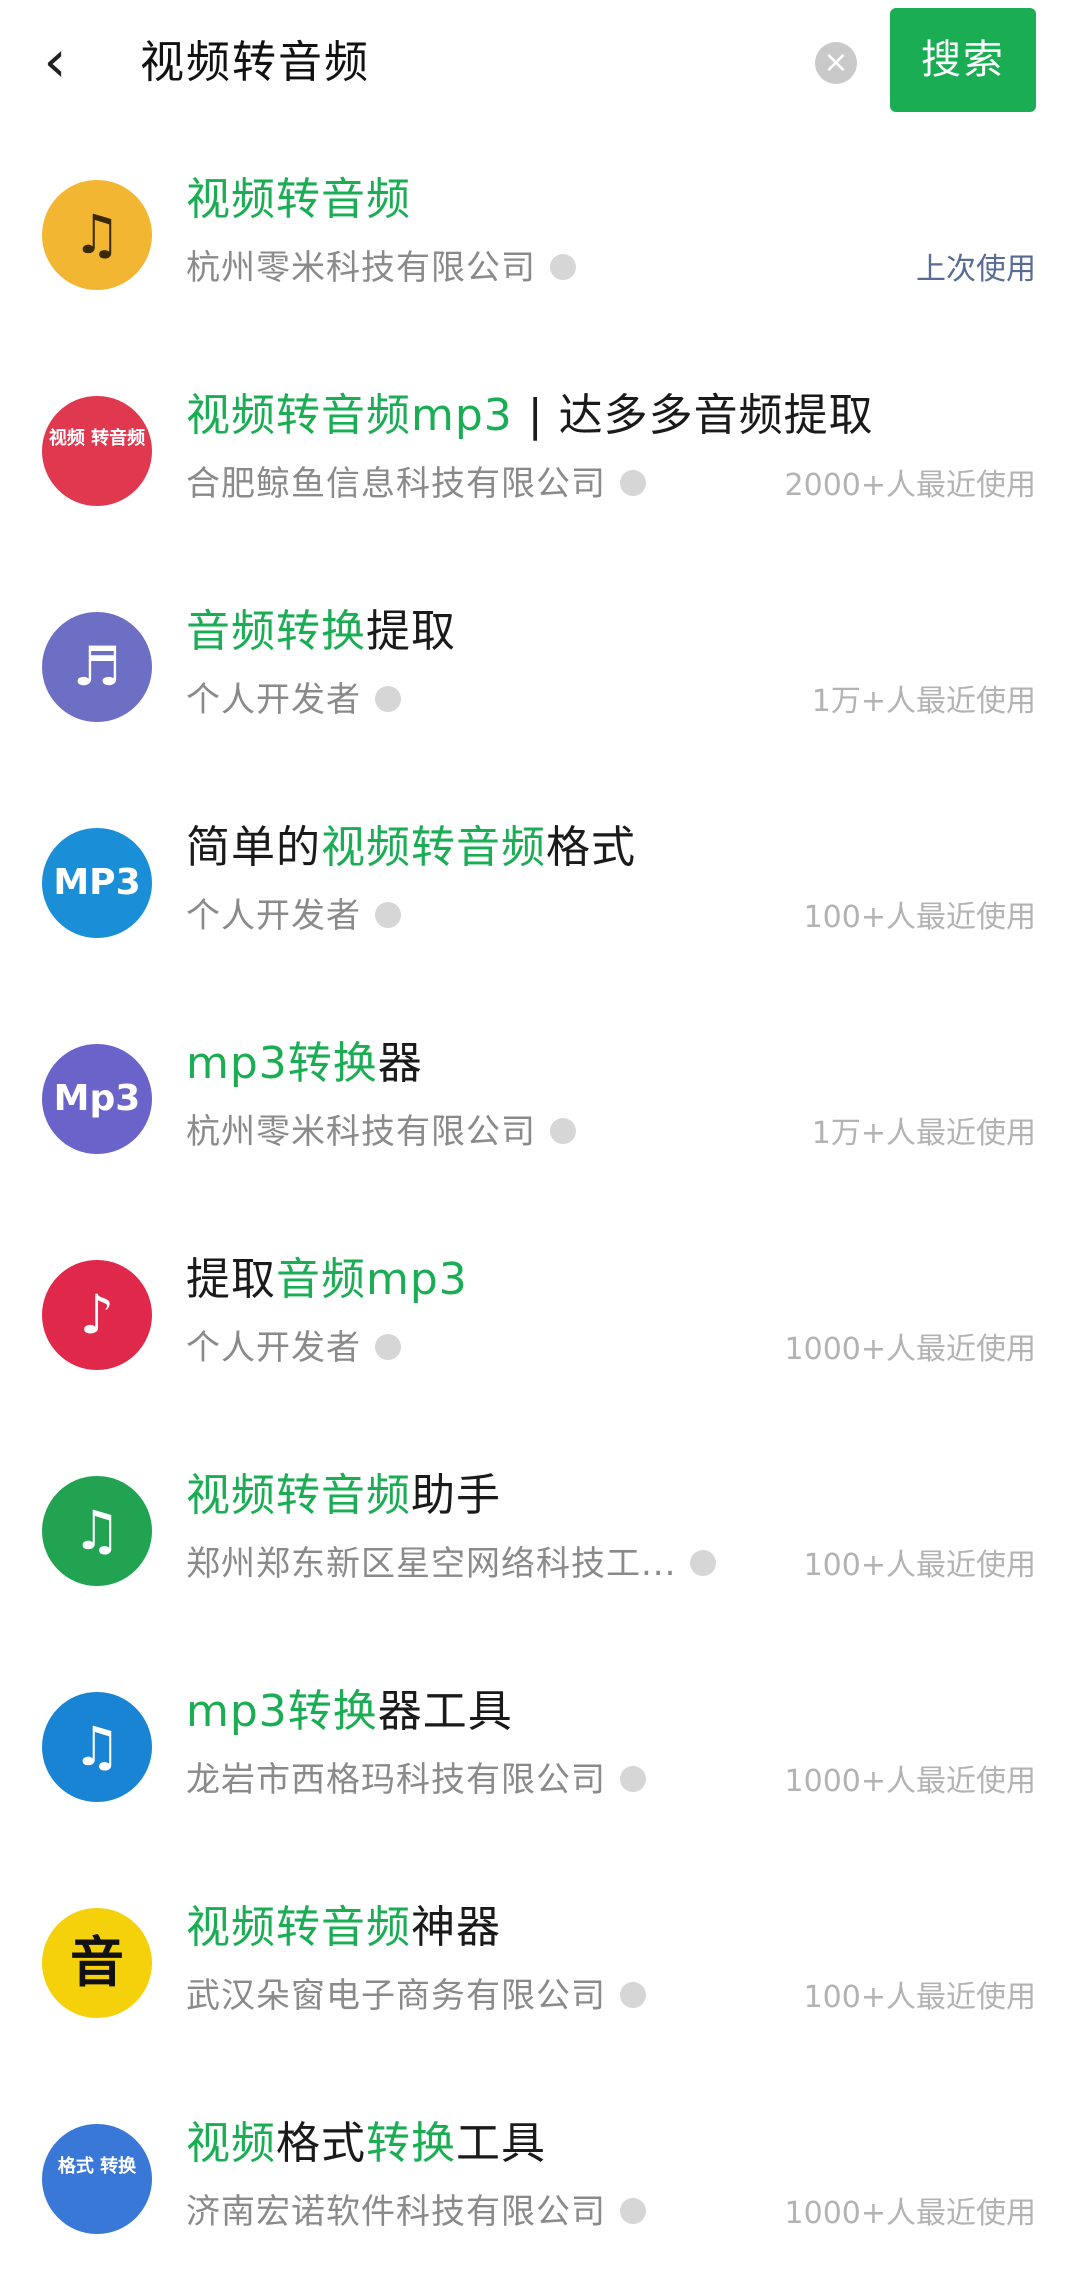 Image resolution: width=1080 pixels, height=2284 pixels. What do you see at coordinates (396, 484) in the screenshot?
I see `company-label: 合肥鲸鱼信息科技有限公司` at bounding box center [396, 484].